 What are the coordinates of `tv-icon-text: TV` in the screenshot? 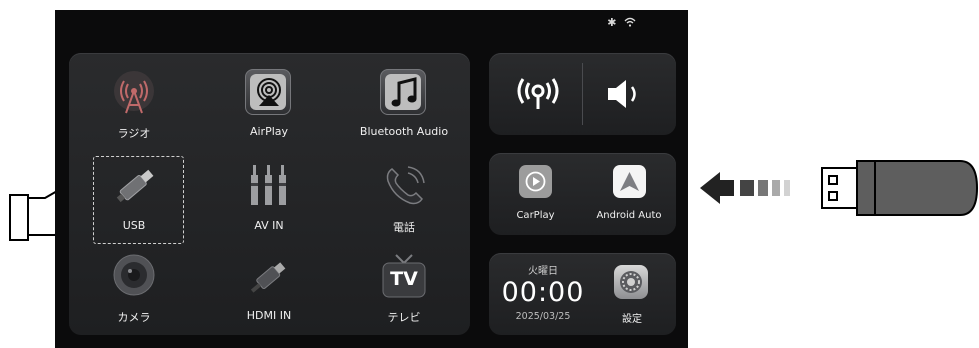 It's located at (404, 279).